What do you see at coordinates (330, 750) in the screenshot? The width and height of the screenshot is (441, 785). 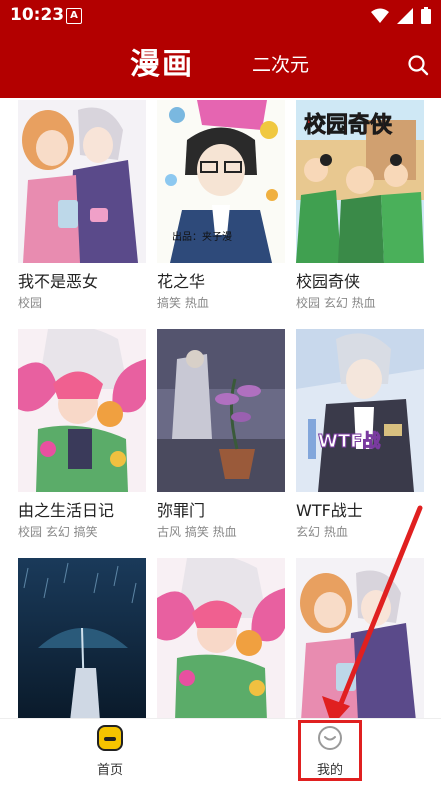 I see `annotation-highlight-box` at bounding box center [330, 750].